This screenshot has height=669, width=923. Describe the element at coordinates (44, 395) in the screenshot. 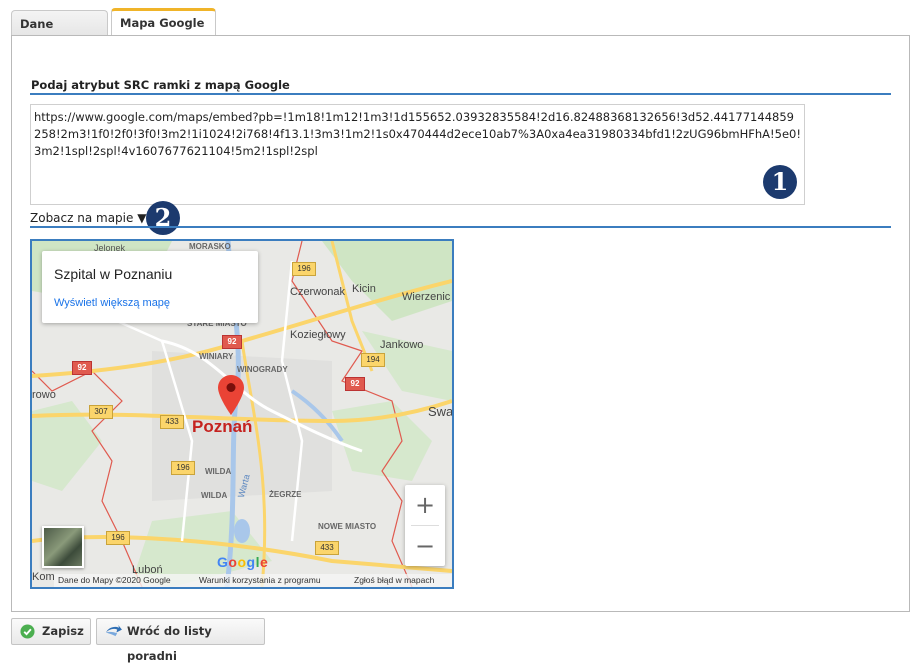

I see `place-label: rowo` at that location.